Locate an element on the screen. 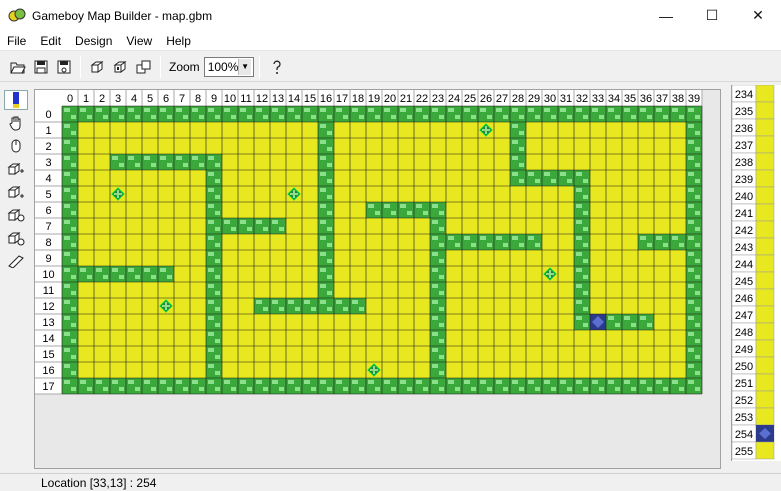  column-label: 16 is located at coordinates (326, 99).